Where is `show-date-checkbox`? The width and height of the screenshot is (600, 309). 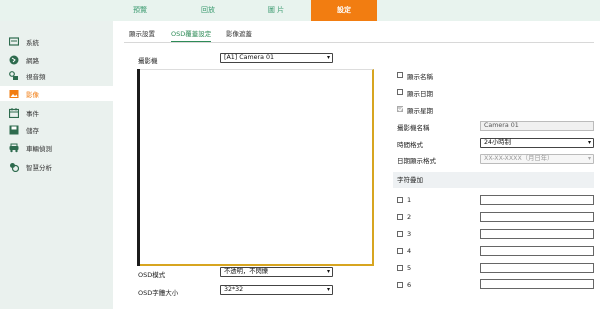 show-date-checkbox is located at coordinates (400, 92).